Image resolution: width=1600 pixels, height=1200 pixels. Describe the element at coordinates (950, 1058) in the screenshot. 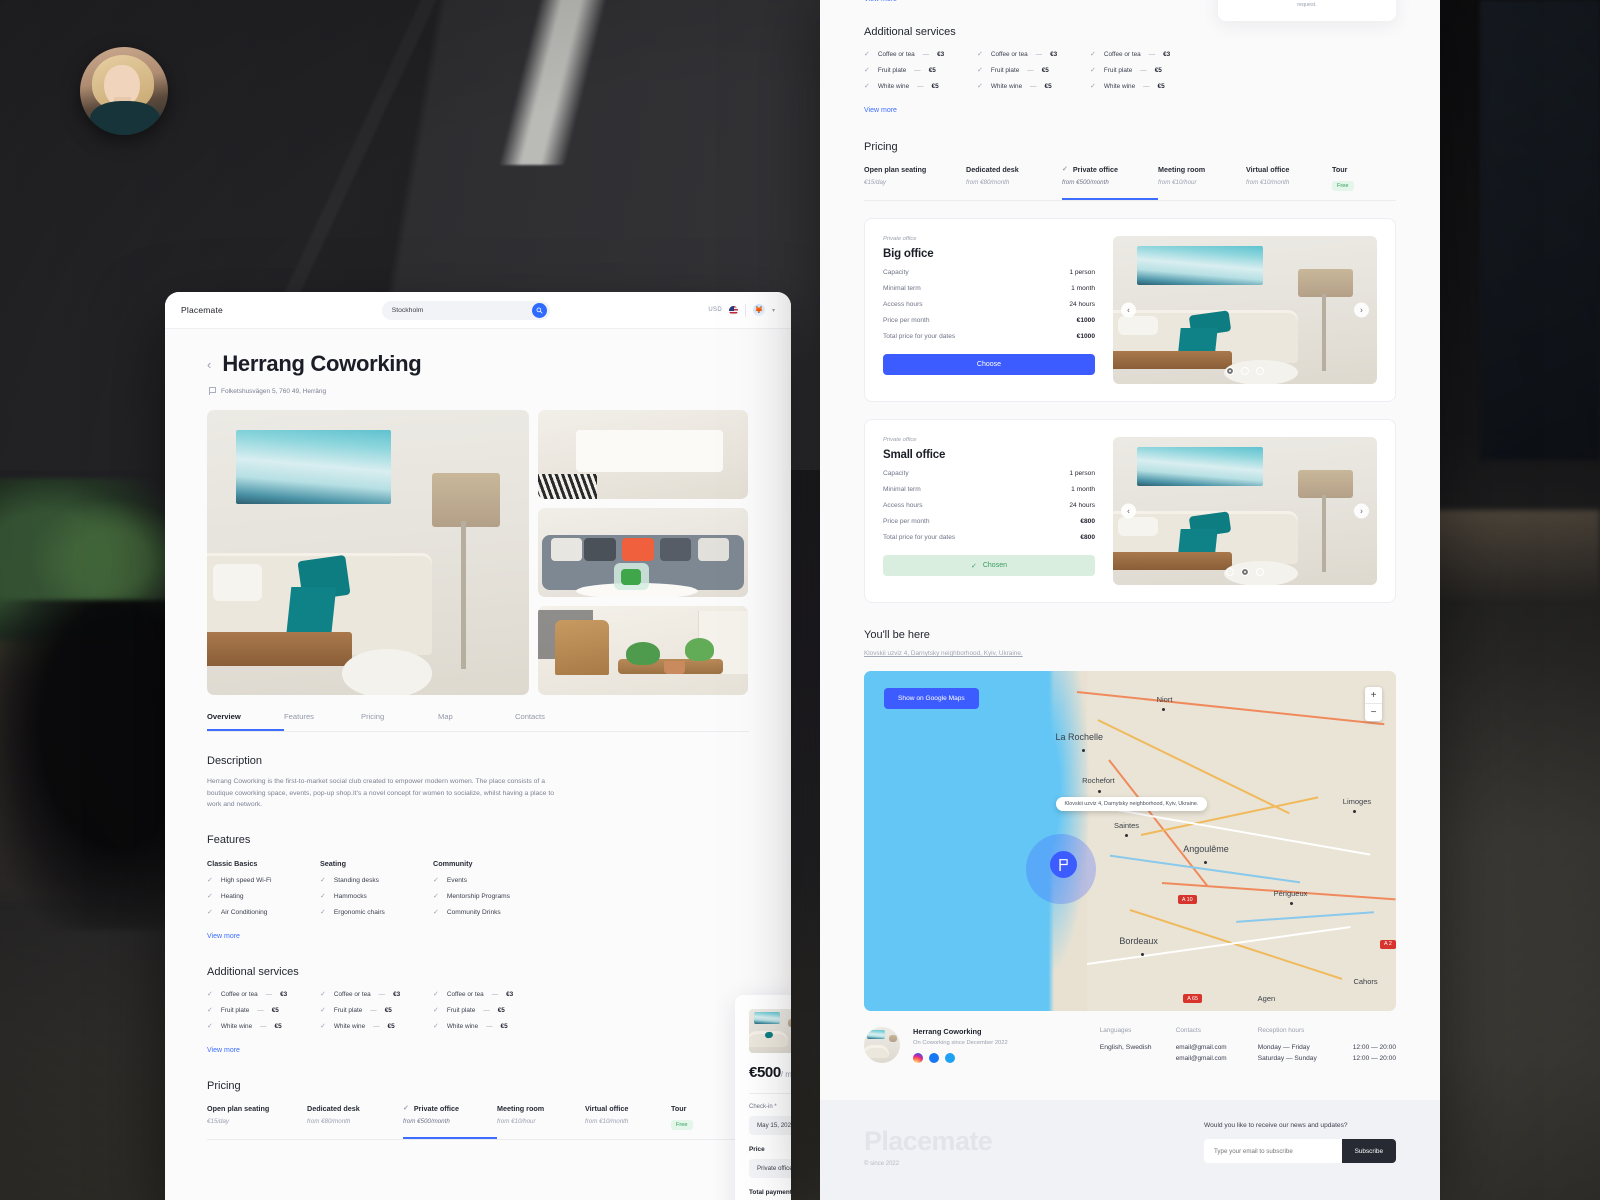

I see `twitter-icon` at that location.